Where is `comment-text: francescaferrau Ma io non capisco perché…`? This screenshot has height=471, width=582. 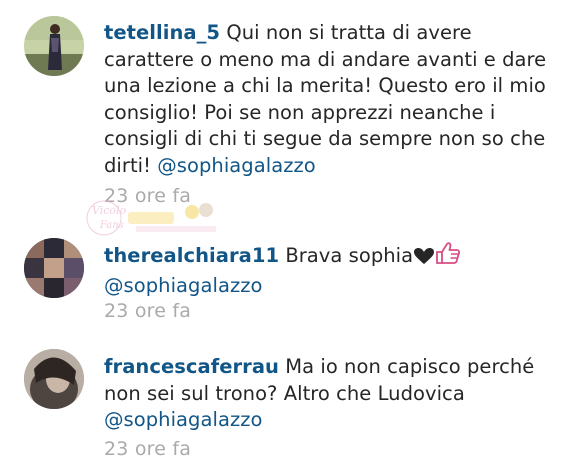
comment-text: francescaferrau Ma io non capisco perché… is located at coordinates (334, 394).